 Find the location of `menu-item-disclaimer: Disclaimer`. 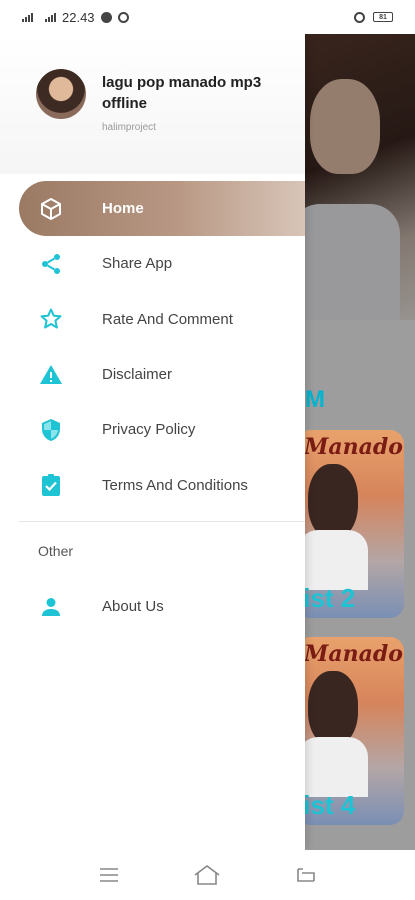

menu-item-disclaimer: Disclaimer is located at coordinates (152, 374).